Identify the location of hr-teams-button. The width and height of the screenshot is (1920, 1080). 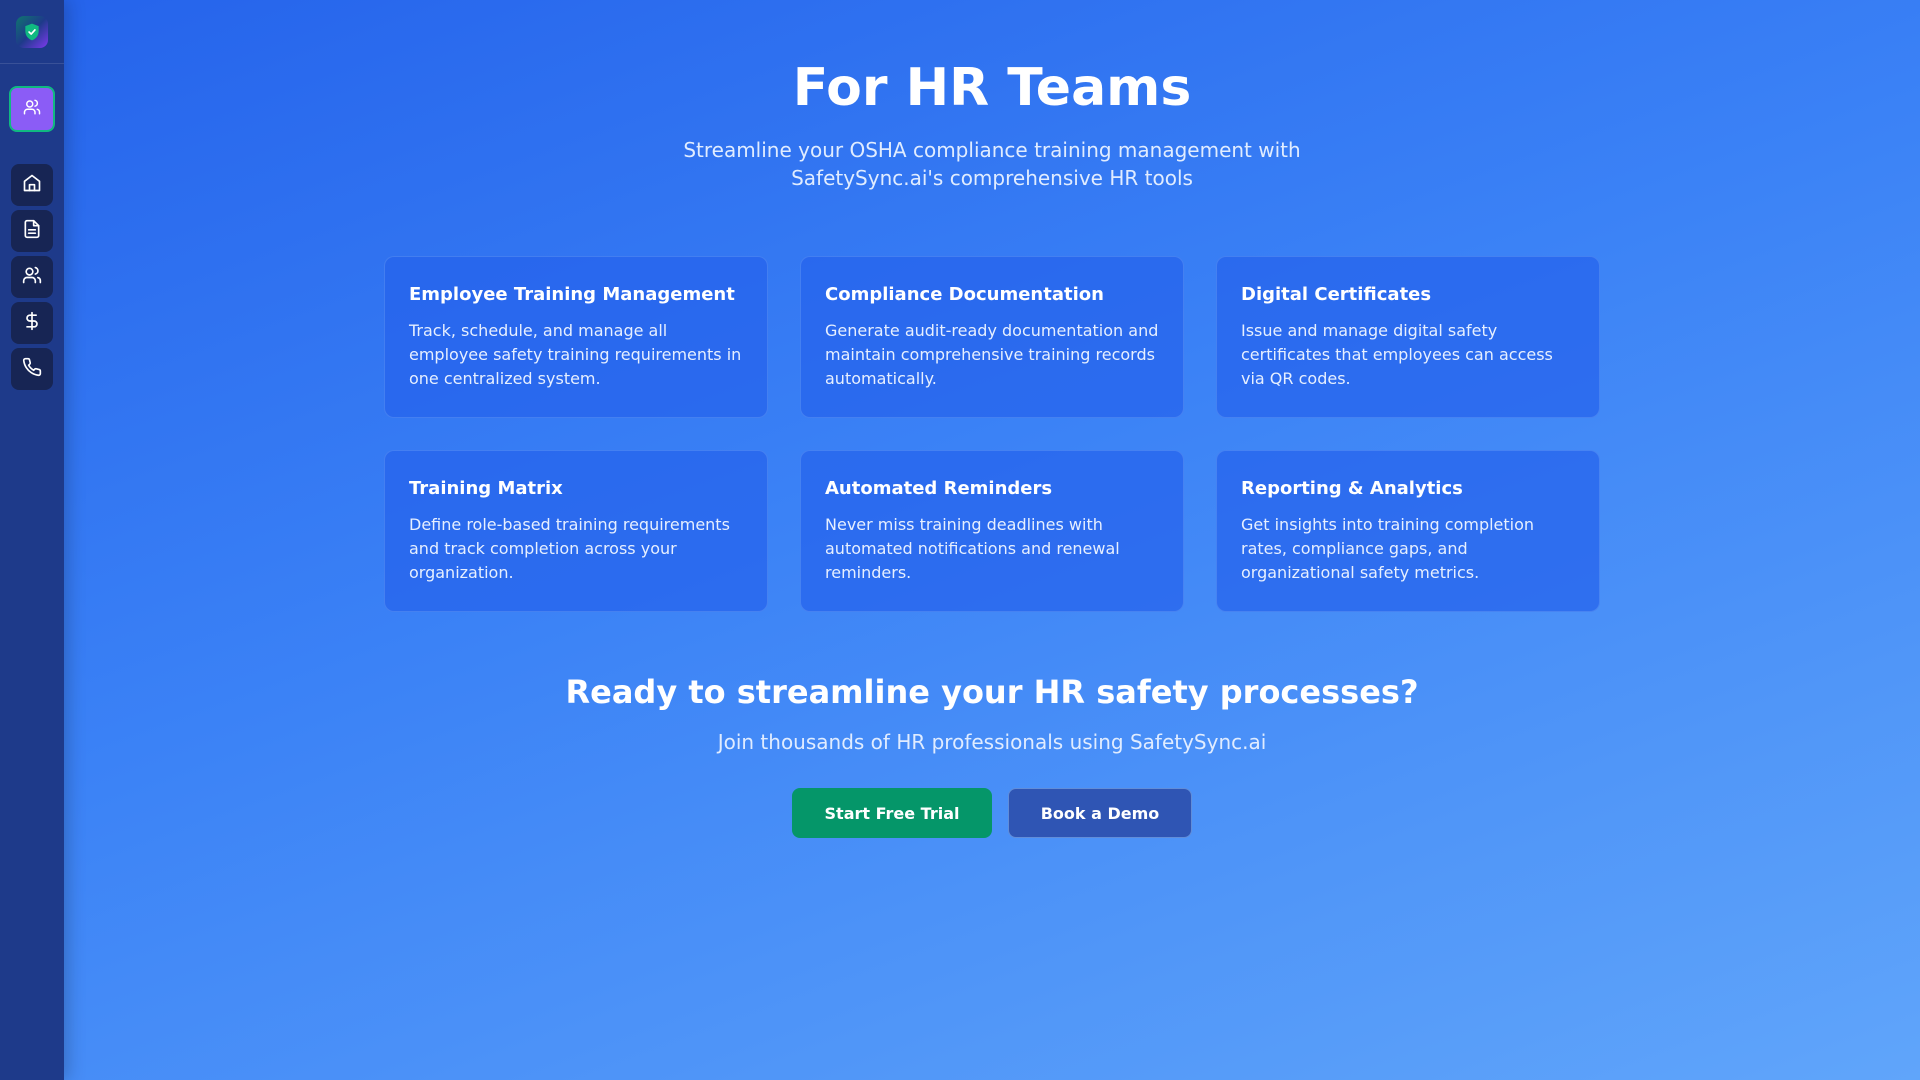
(32, 109).